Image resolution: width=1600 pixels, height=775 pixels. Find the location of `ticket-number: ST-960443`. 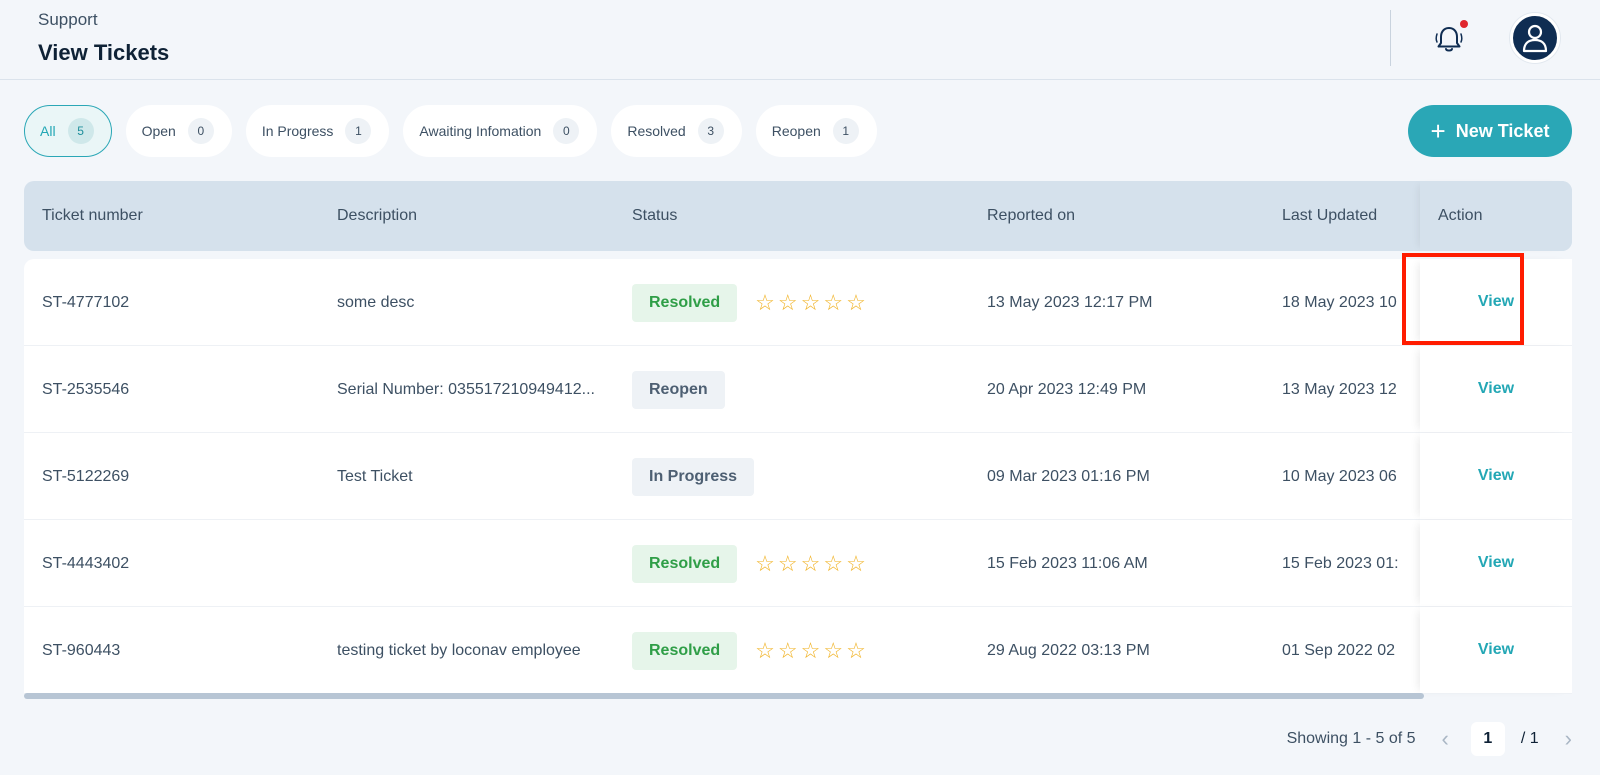

ticket-number: ST-960443 is located at coordinates (81, 650).